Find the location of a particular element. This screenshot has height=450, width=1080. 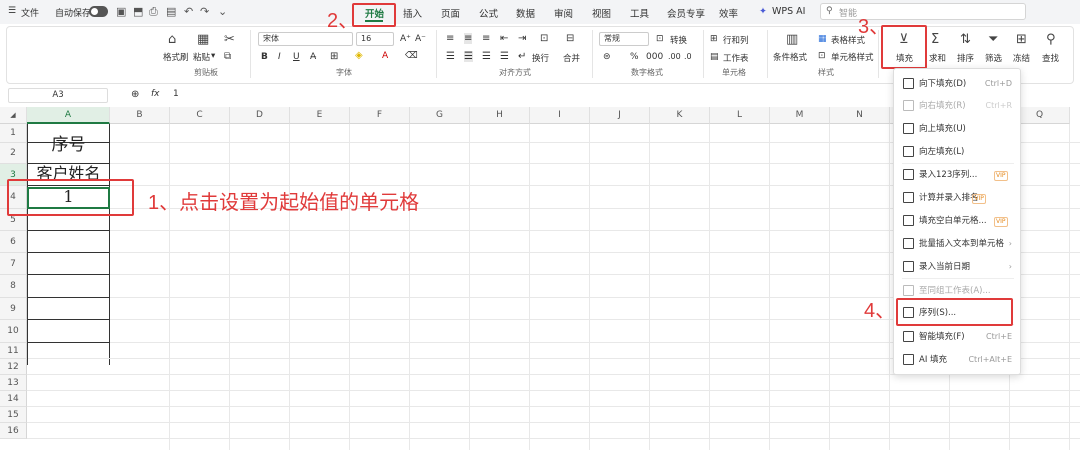

zoom-icon: ⊕ is located at coordinates (135, 94).